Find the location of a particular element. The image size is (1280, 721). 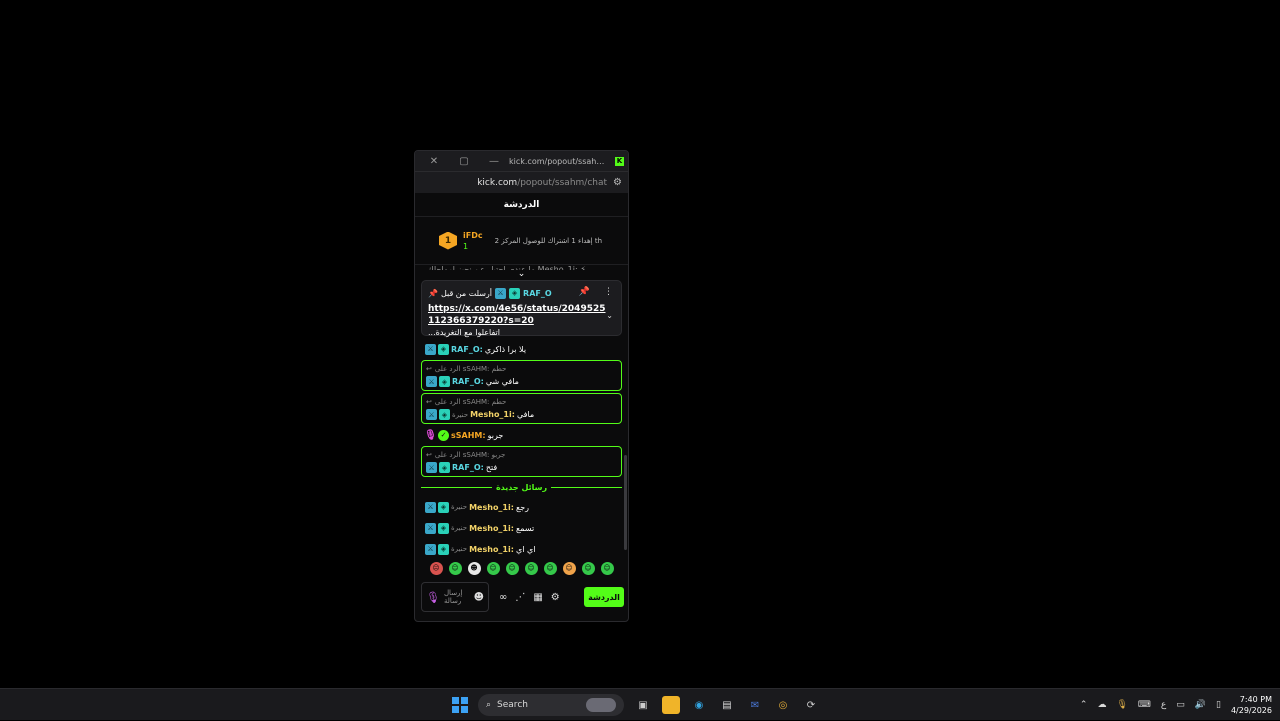

microsoft-store-icon: ▤ is located at coordinates (727, 705).